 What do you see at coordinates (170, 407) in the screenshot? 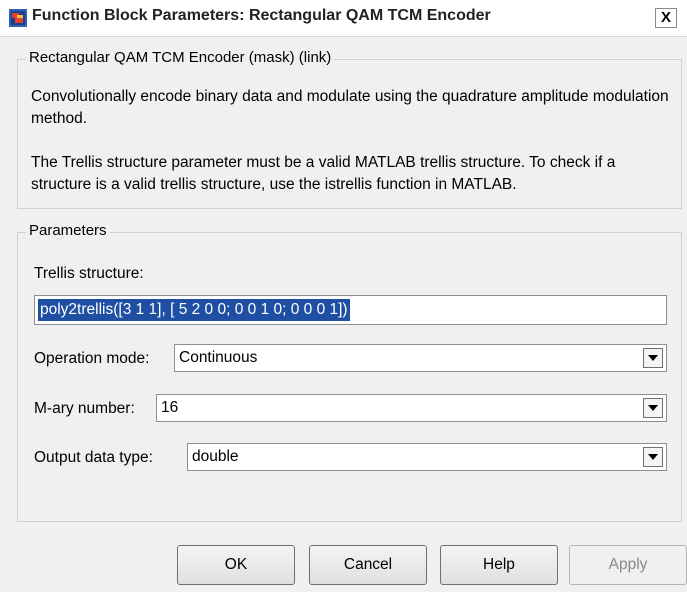
I see `mary-number-value: 16` at bounding box center [170, 407].